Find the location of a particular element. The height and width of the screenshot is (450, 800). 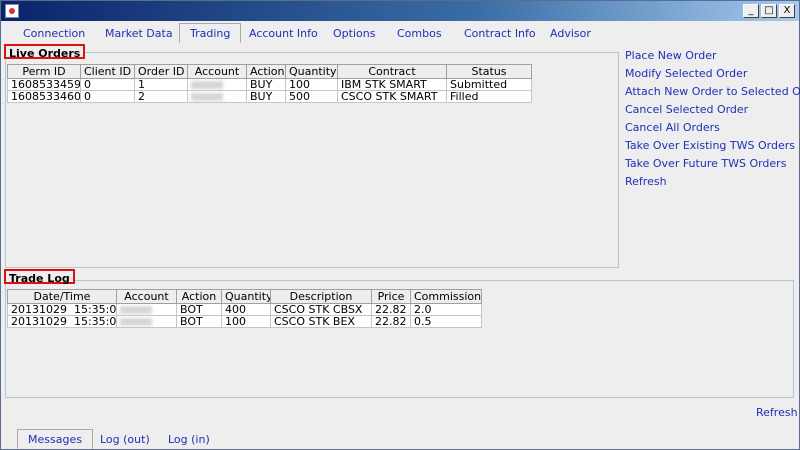

cancel-selected-order-link: Cancel Selected Order is located at coordinates (712, 110).